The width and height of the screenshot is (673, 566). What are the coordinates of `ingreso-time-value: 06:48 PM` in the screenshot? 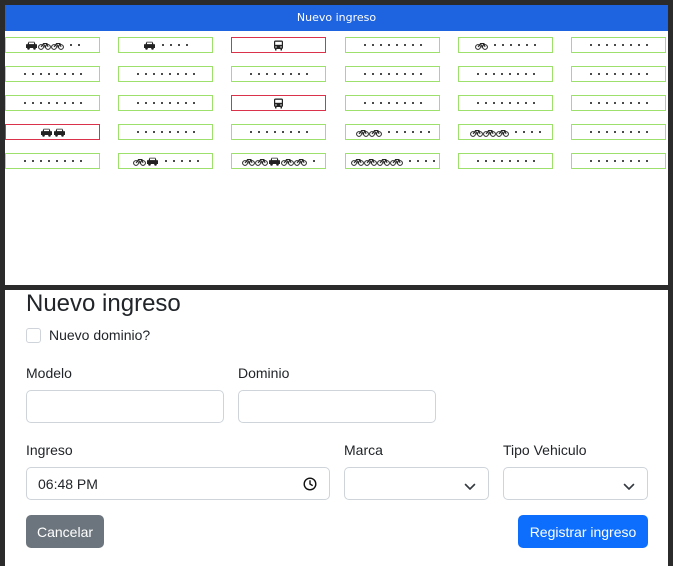 It's located at (68, 483).